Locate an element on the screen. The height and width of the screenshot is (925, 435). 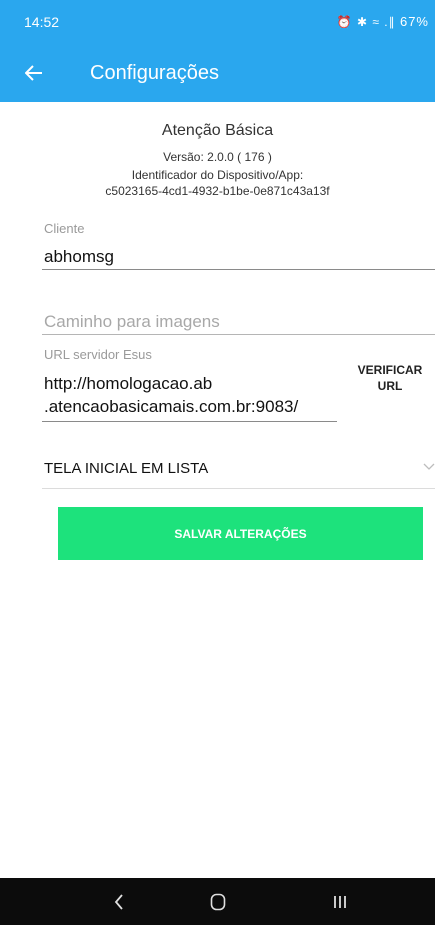
chevron-left-icon is located at coordinates (118, 901).